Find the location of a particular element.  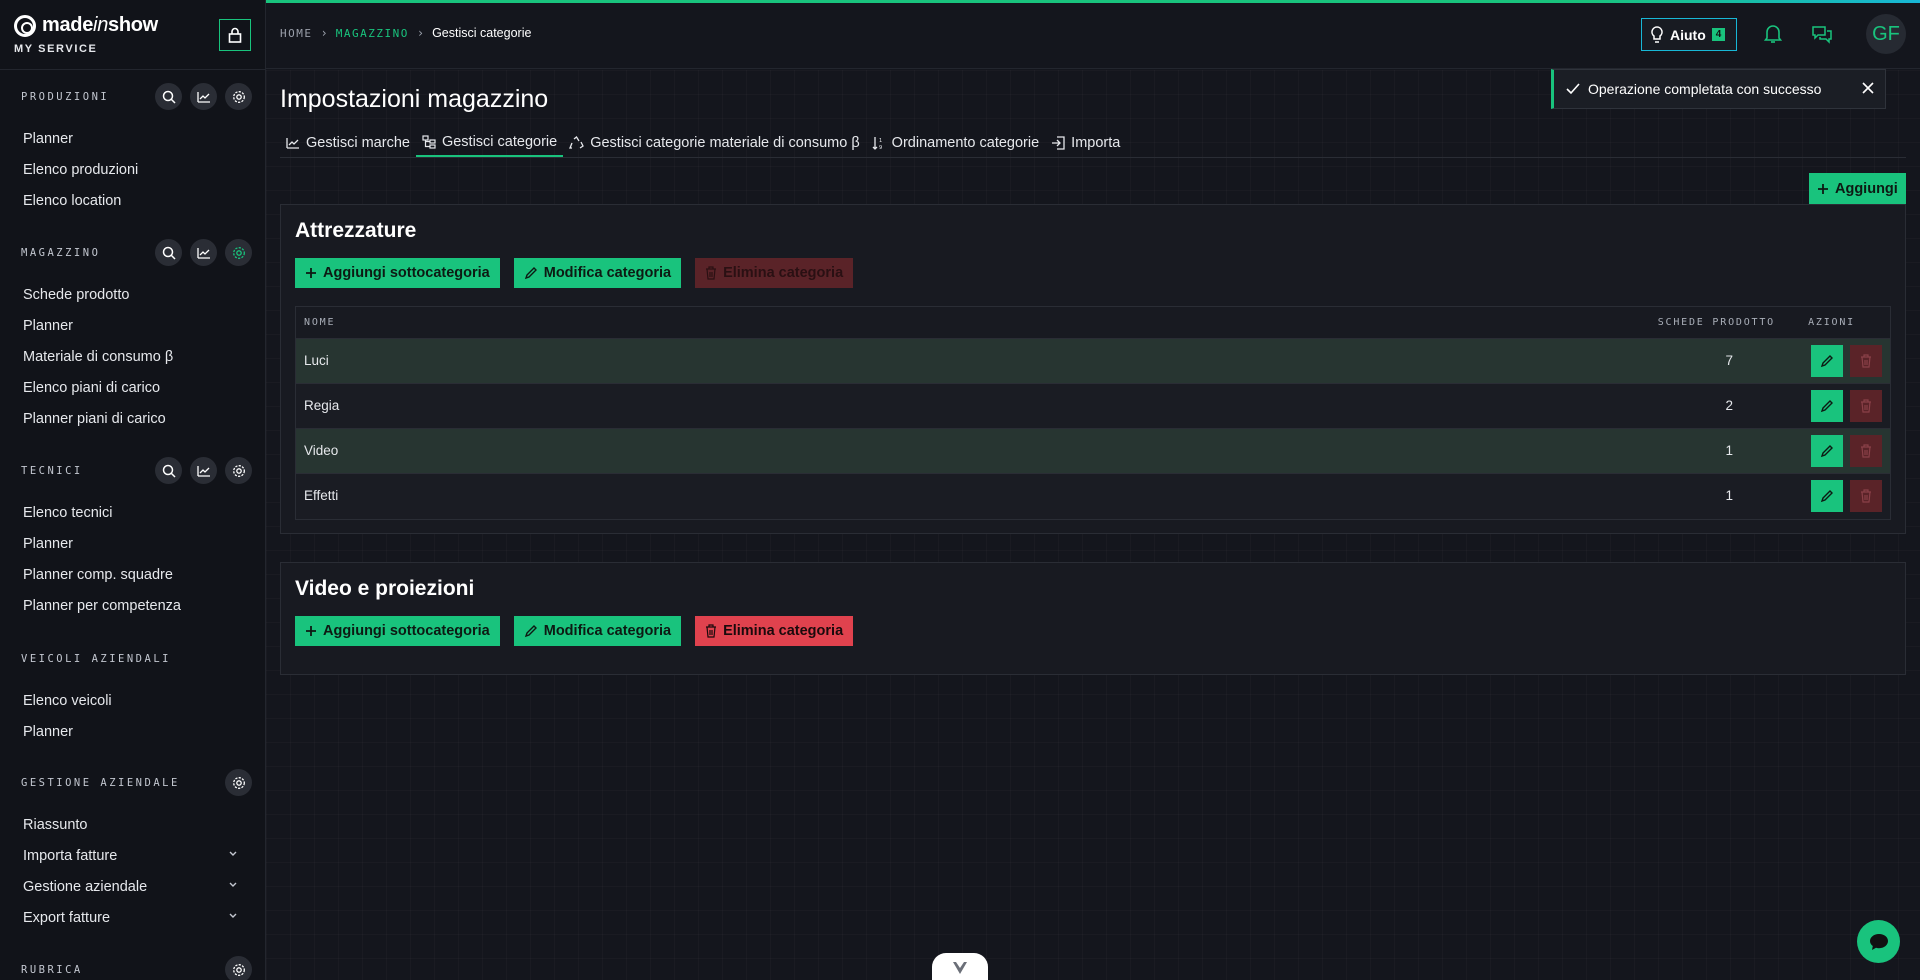

btn-label: Aggiungi sottocategoria is located at coordinates (406, 631).